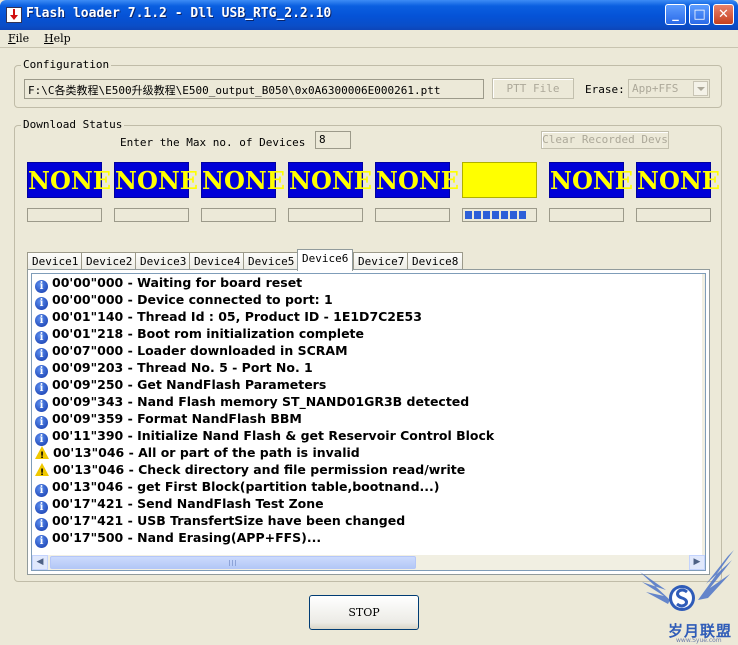 This screenshot has height=645, width=738. Describe the element at coordinates (243, 180) in the screenshot. I see `device-status-3: NONE` at that location.